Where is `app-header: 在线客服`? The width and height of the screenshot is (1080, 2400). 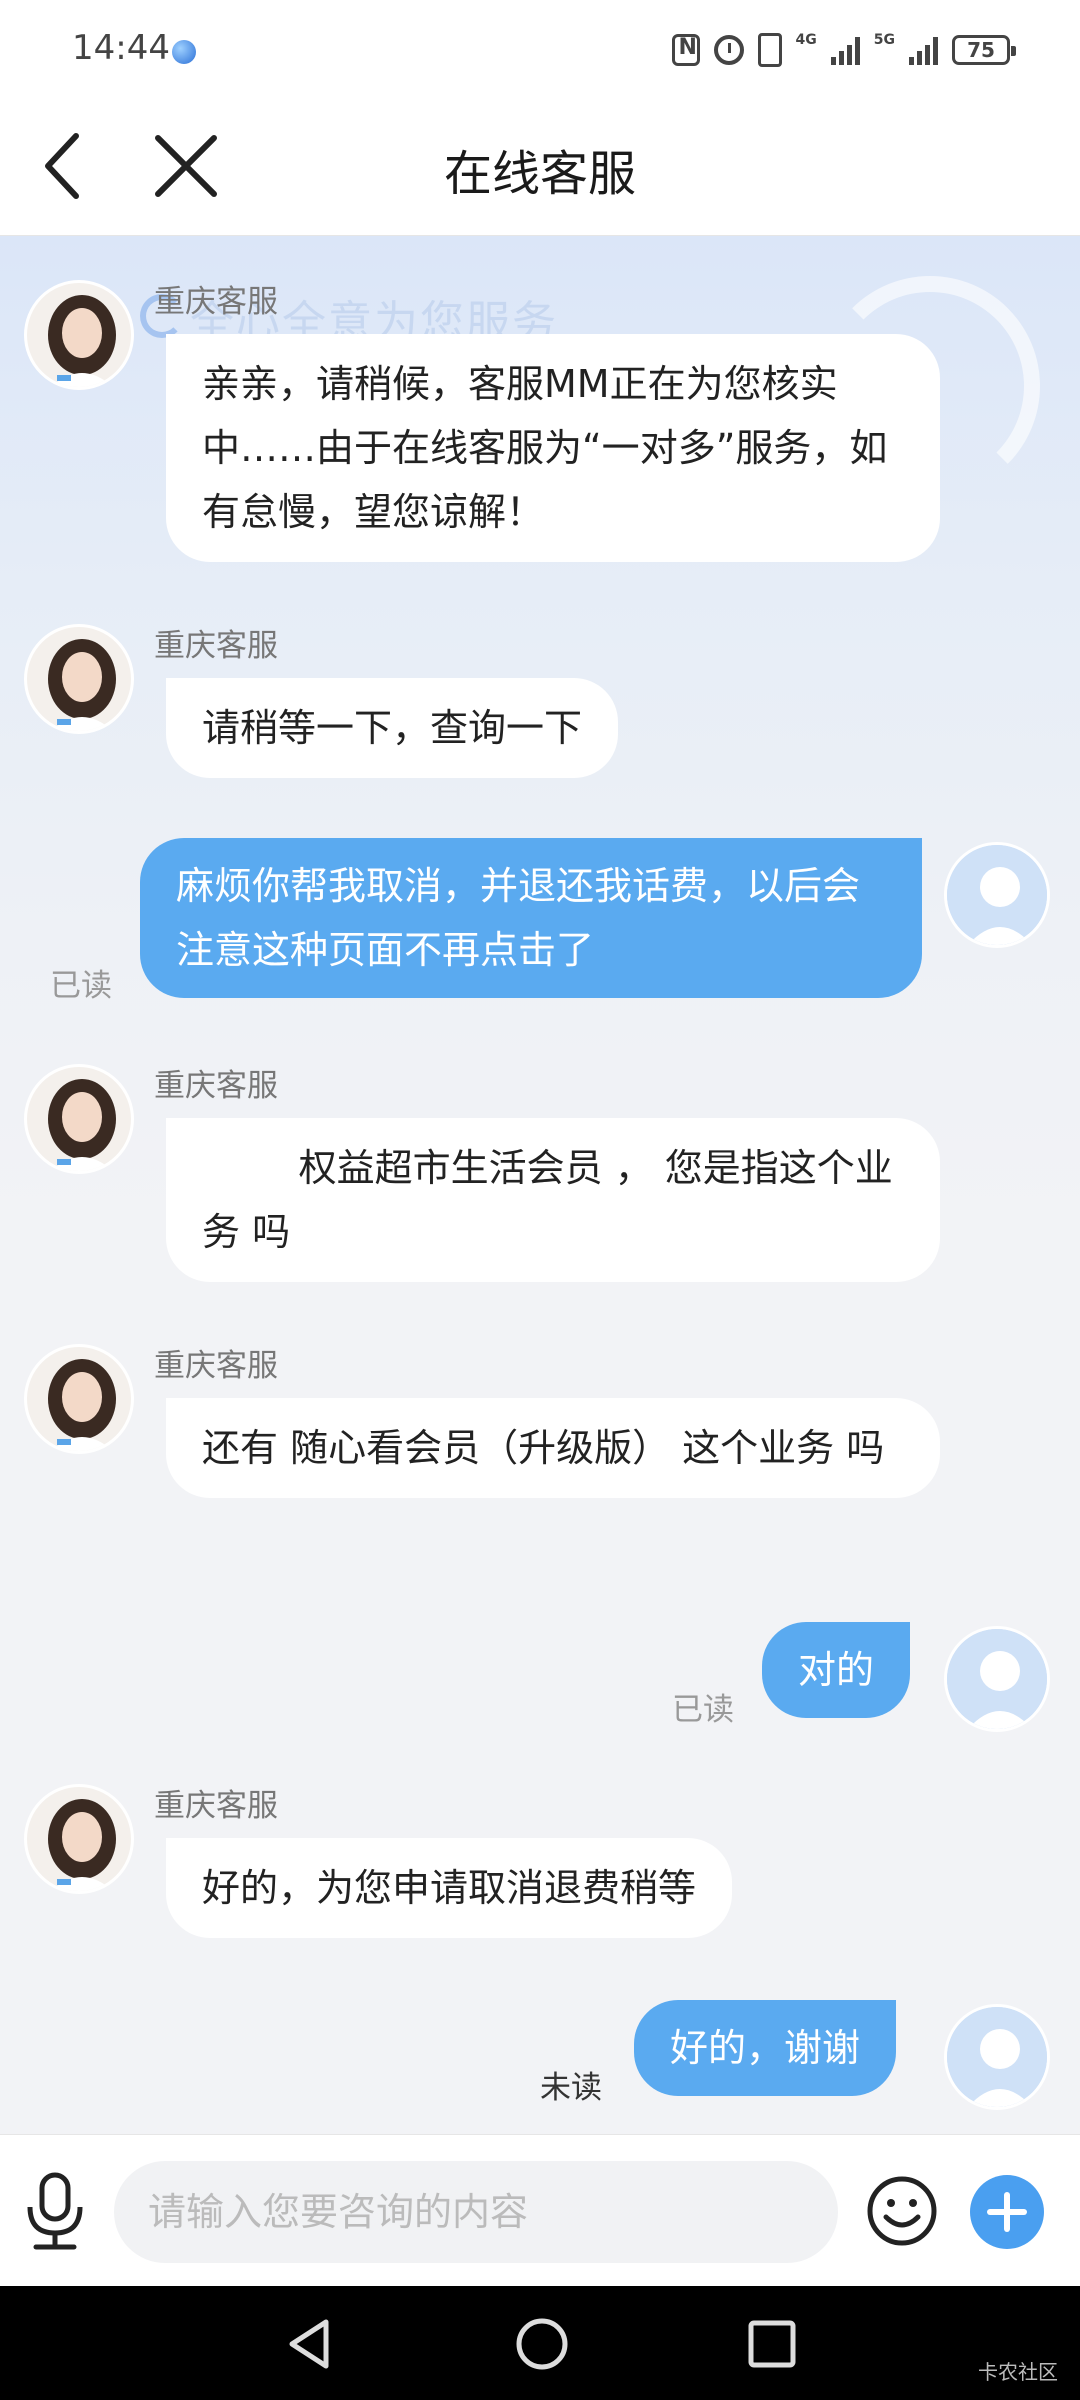 app-header: 在线客服 is located at coordinates (540, 168).